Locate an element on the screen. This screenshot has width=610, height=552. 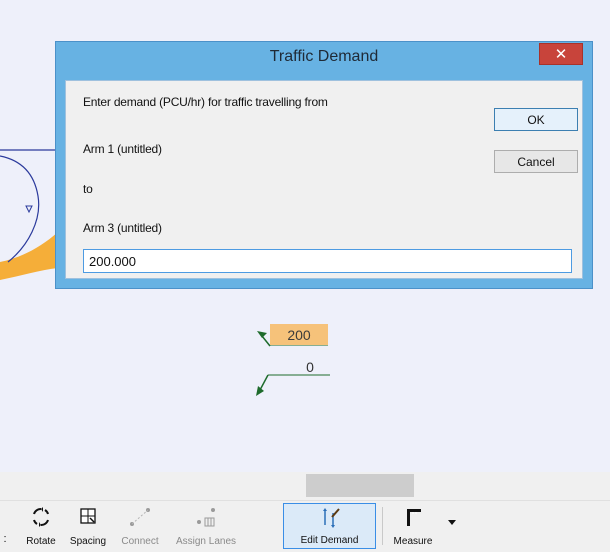
dialog-title: Traffic Demand is located at coordinates (324, 56).